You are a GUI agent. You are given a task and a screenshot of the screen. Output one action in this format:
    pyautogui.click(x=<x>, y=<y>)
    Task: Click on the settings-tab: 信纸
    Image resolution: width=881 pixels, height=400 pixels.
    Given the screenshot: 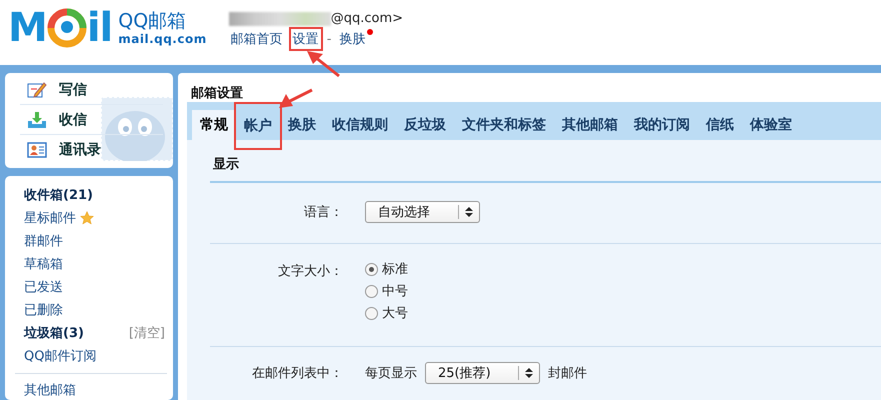 What is the action you would take?
    pyautogui.click(x=720, y=125)
    